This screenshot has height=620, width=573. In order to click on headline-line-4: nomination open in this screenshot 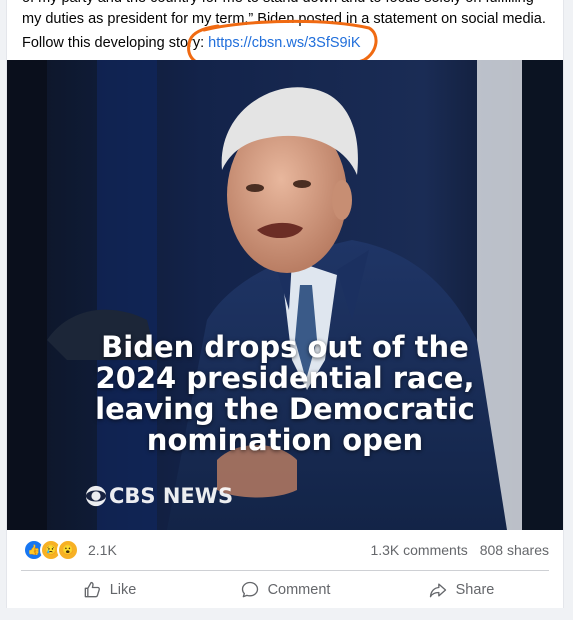, I will do `click(285, 440)`.